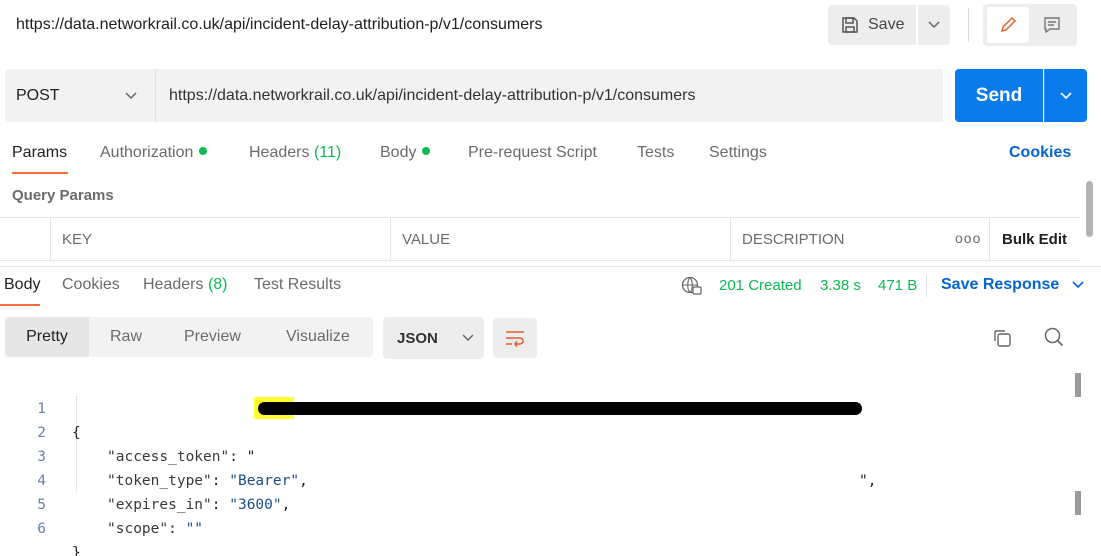  I want to click on tab-response-body: Body, so click(22, 285).